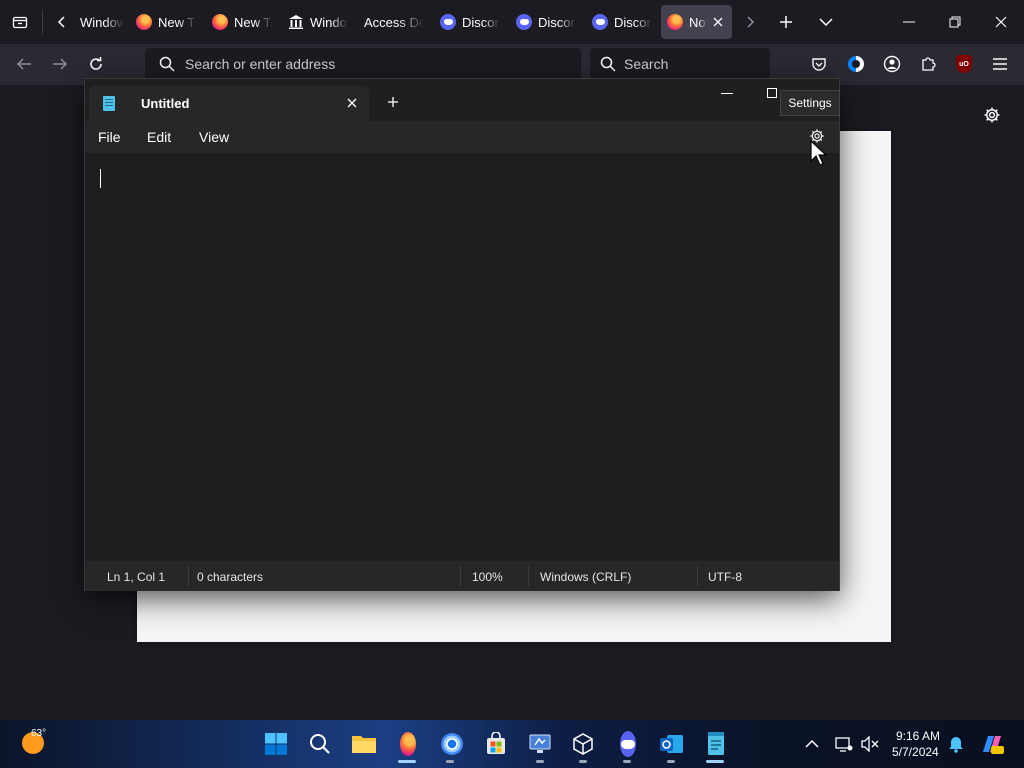 This screenshot has height=768, width=1024. Describe the element at coordinates (462, 137) in the screenshot. I see `notepad-menu-bar: File Edit View` at that location.